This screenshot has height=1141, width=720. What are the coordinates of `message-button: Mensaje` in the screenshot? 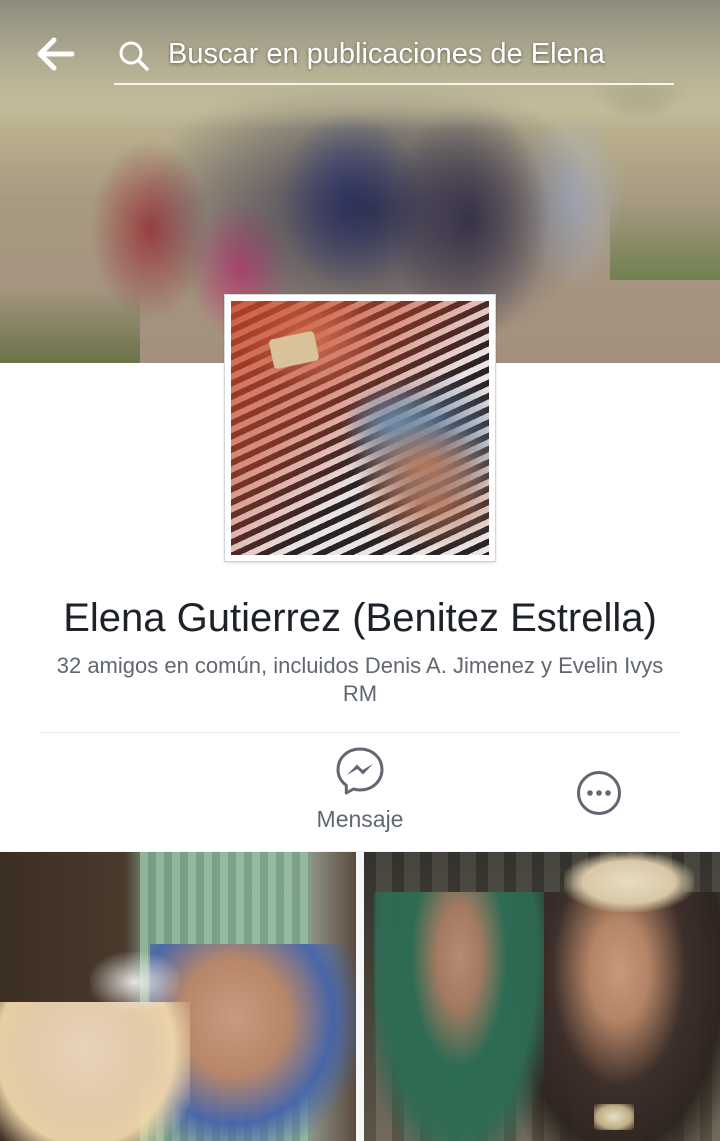 It's located at (360, 792).